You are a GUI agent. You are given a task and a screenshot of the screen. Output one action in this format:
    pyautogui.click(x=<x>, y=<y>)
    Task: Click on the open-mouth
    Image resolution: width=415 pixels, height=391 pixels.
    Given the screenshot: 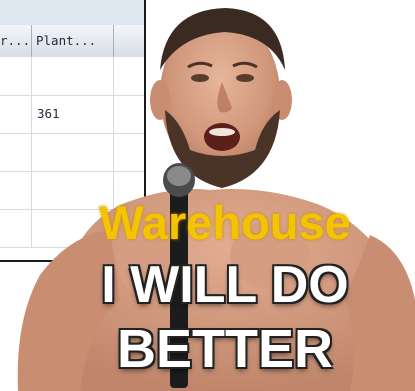 What is the action you would take?
    pyautogui.click(x=222, y=137)
    